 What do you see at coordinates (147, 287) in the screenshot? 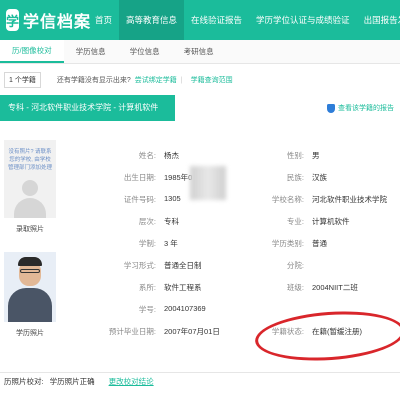
I see `field-label-department: 系所:` at bounding box center [147, 287].